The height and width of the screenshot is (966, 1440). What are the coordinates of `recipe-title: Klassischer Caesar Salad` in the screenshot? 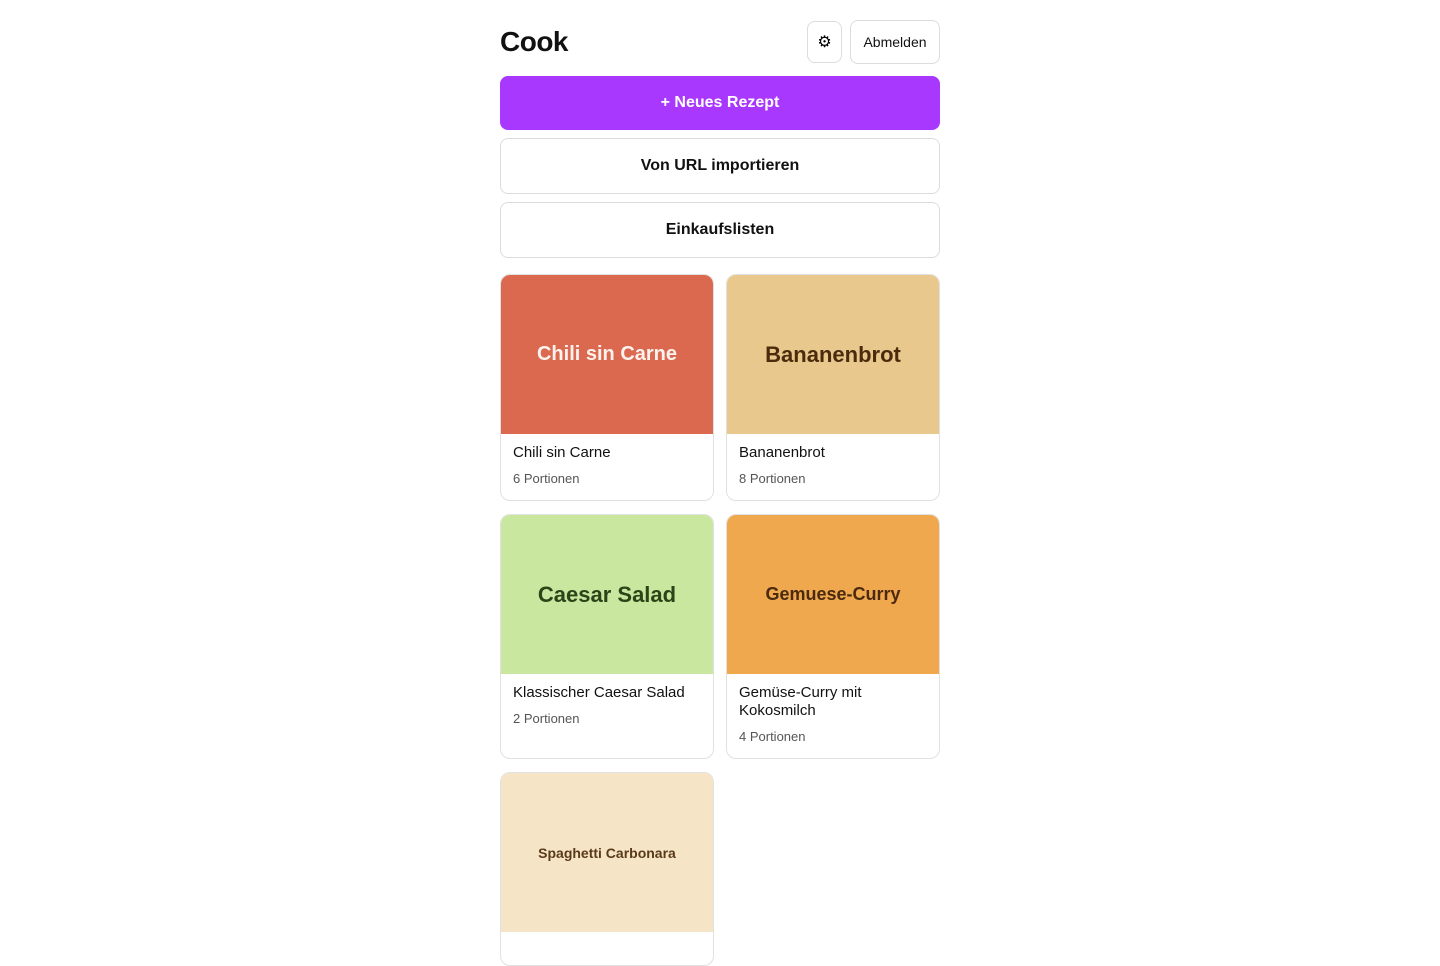 It's located at (599, 692).